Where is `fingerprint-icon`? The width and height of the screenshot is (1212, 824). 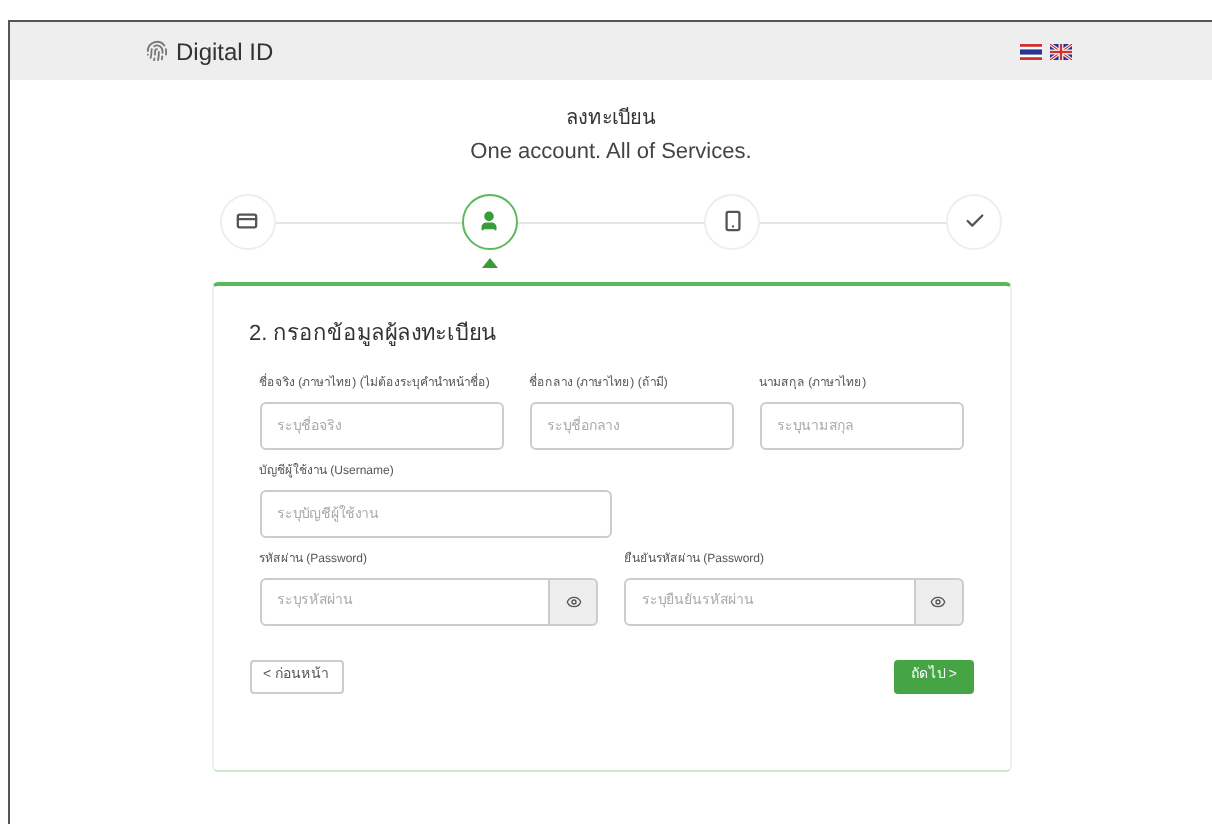 fingerprint-icon is located at coordinates (157, 51).